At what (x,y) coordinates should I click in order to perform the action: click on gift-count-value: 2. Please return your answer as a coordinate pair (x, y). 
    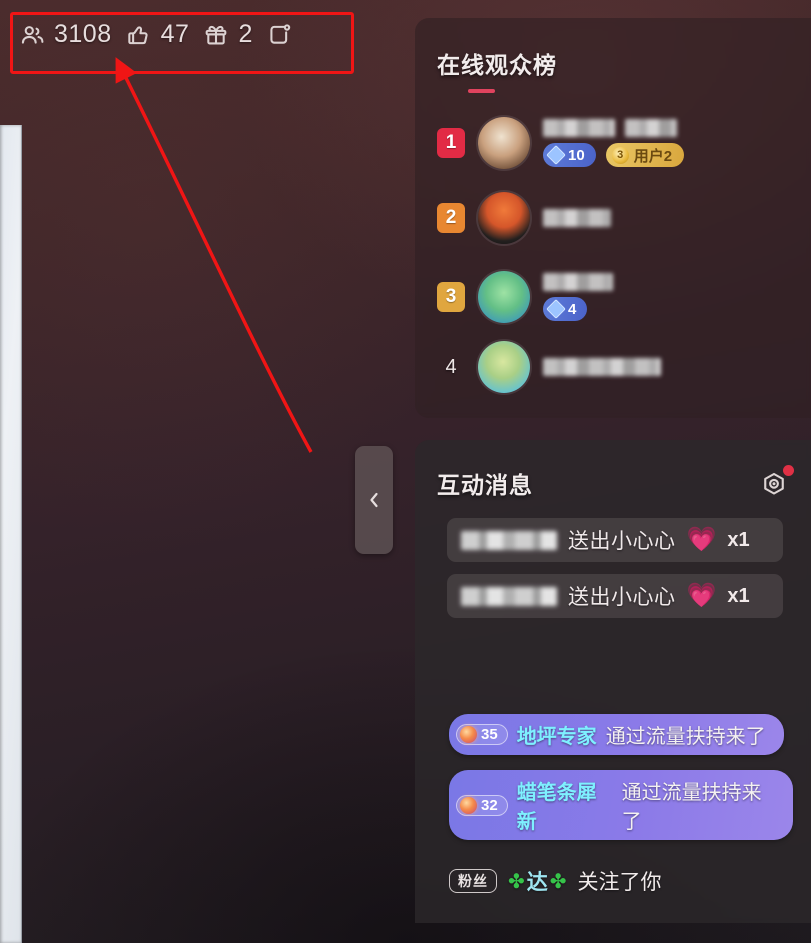
    Looking at the image, I should click on (245, 34).